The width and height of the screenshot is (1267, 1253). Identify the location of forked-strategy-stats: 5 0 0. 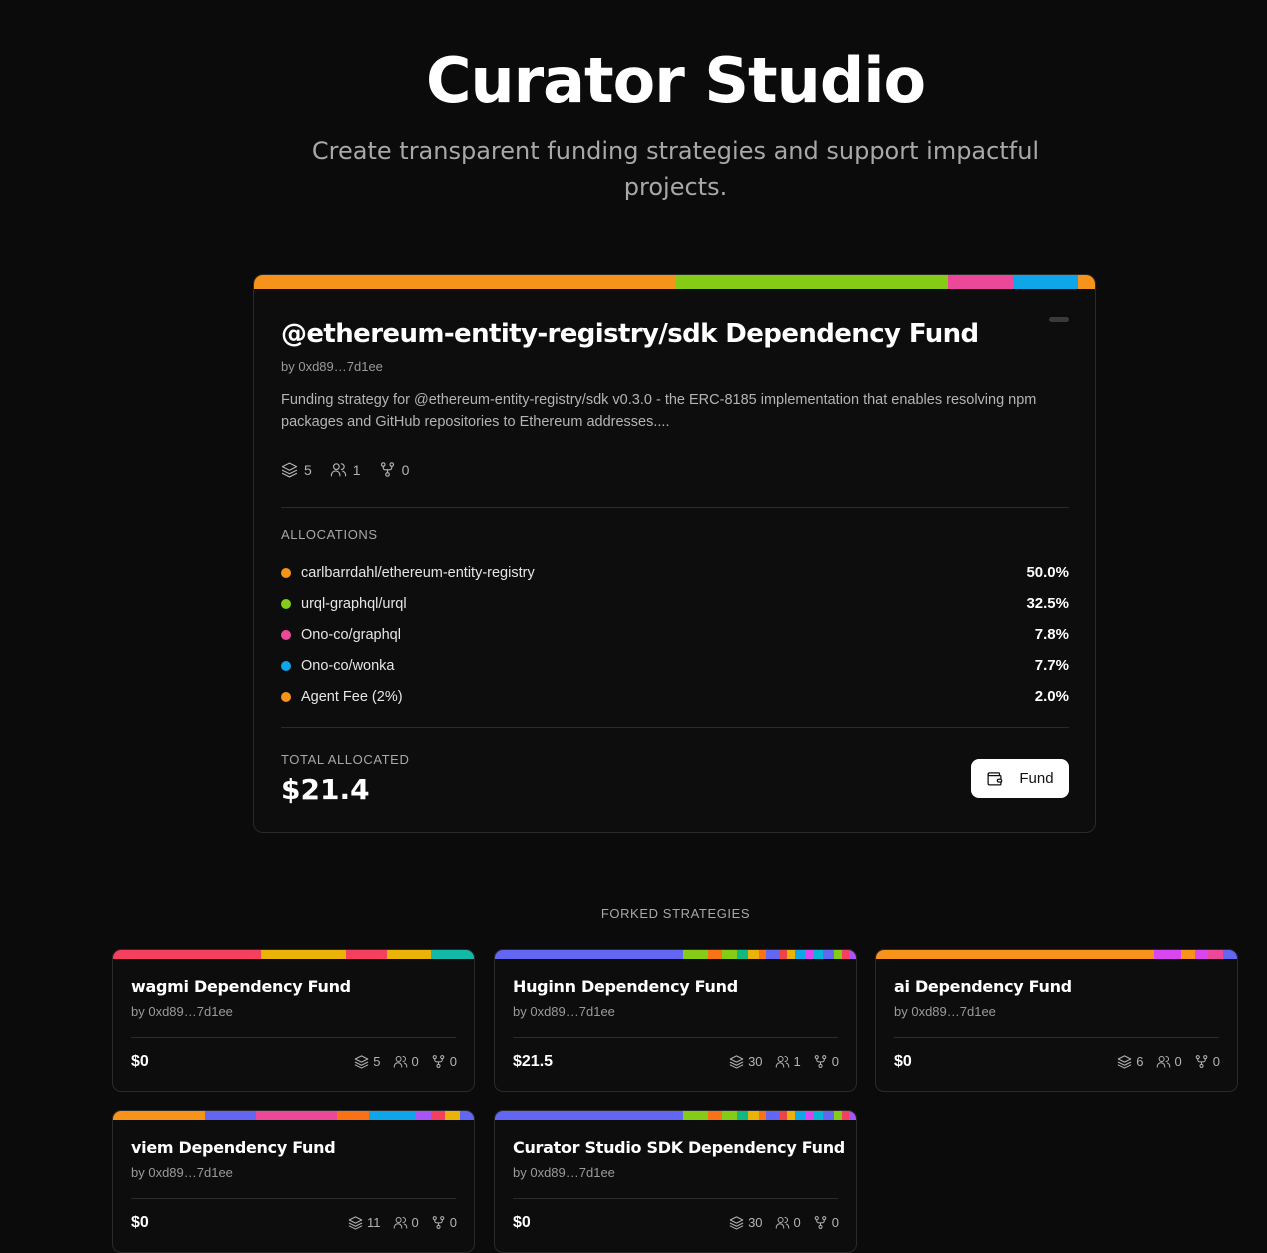
(399, 1061).